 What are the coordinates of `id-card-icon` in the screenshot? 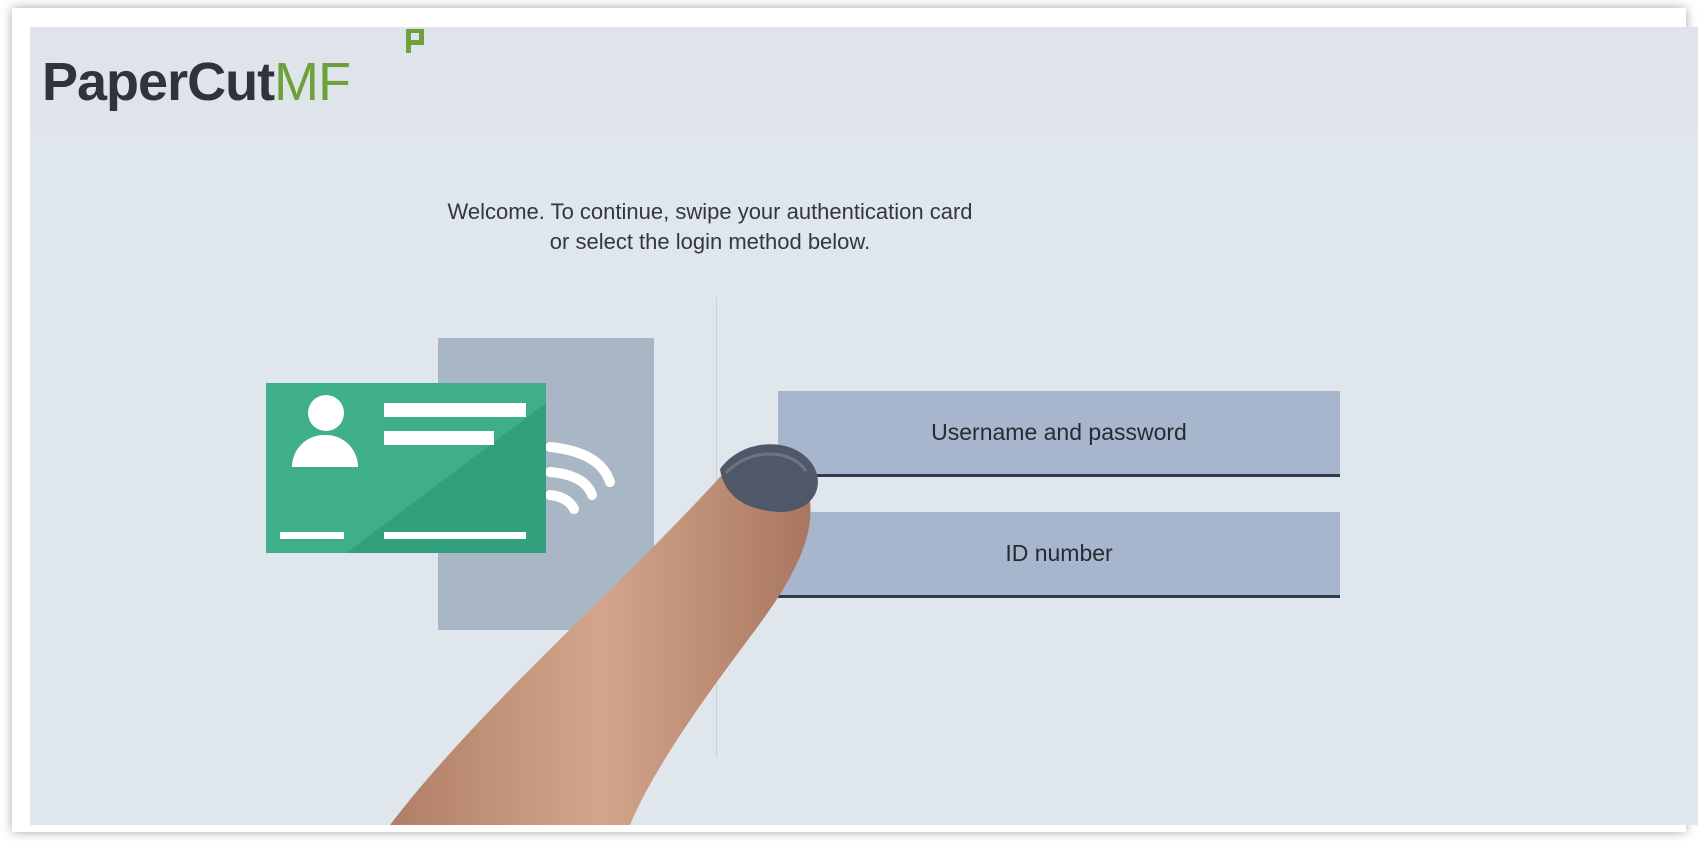 It's located at (406, 468).